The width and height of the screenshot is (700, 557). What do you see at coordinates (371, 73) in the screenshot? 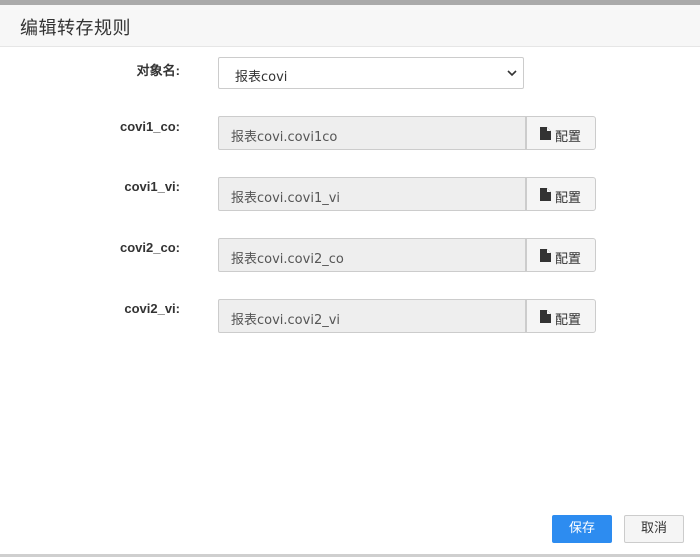
I see `object-name-select: 报表covi` at bounding box center [371, 73].